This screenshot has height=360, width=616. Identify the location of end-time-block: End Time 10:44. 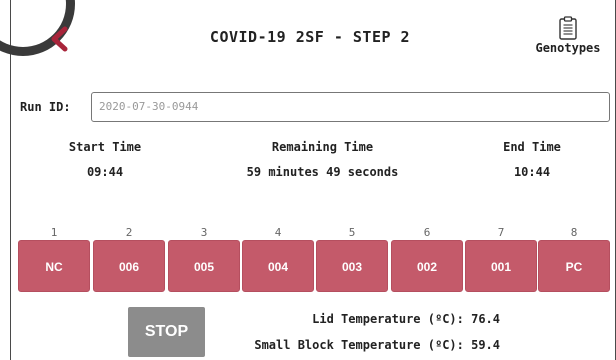
(532, 159).